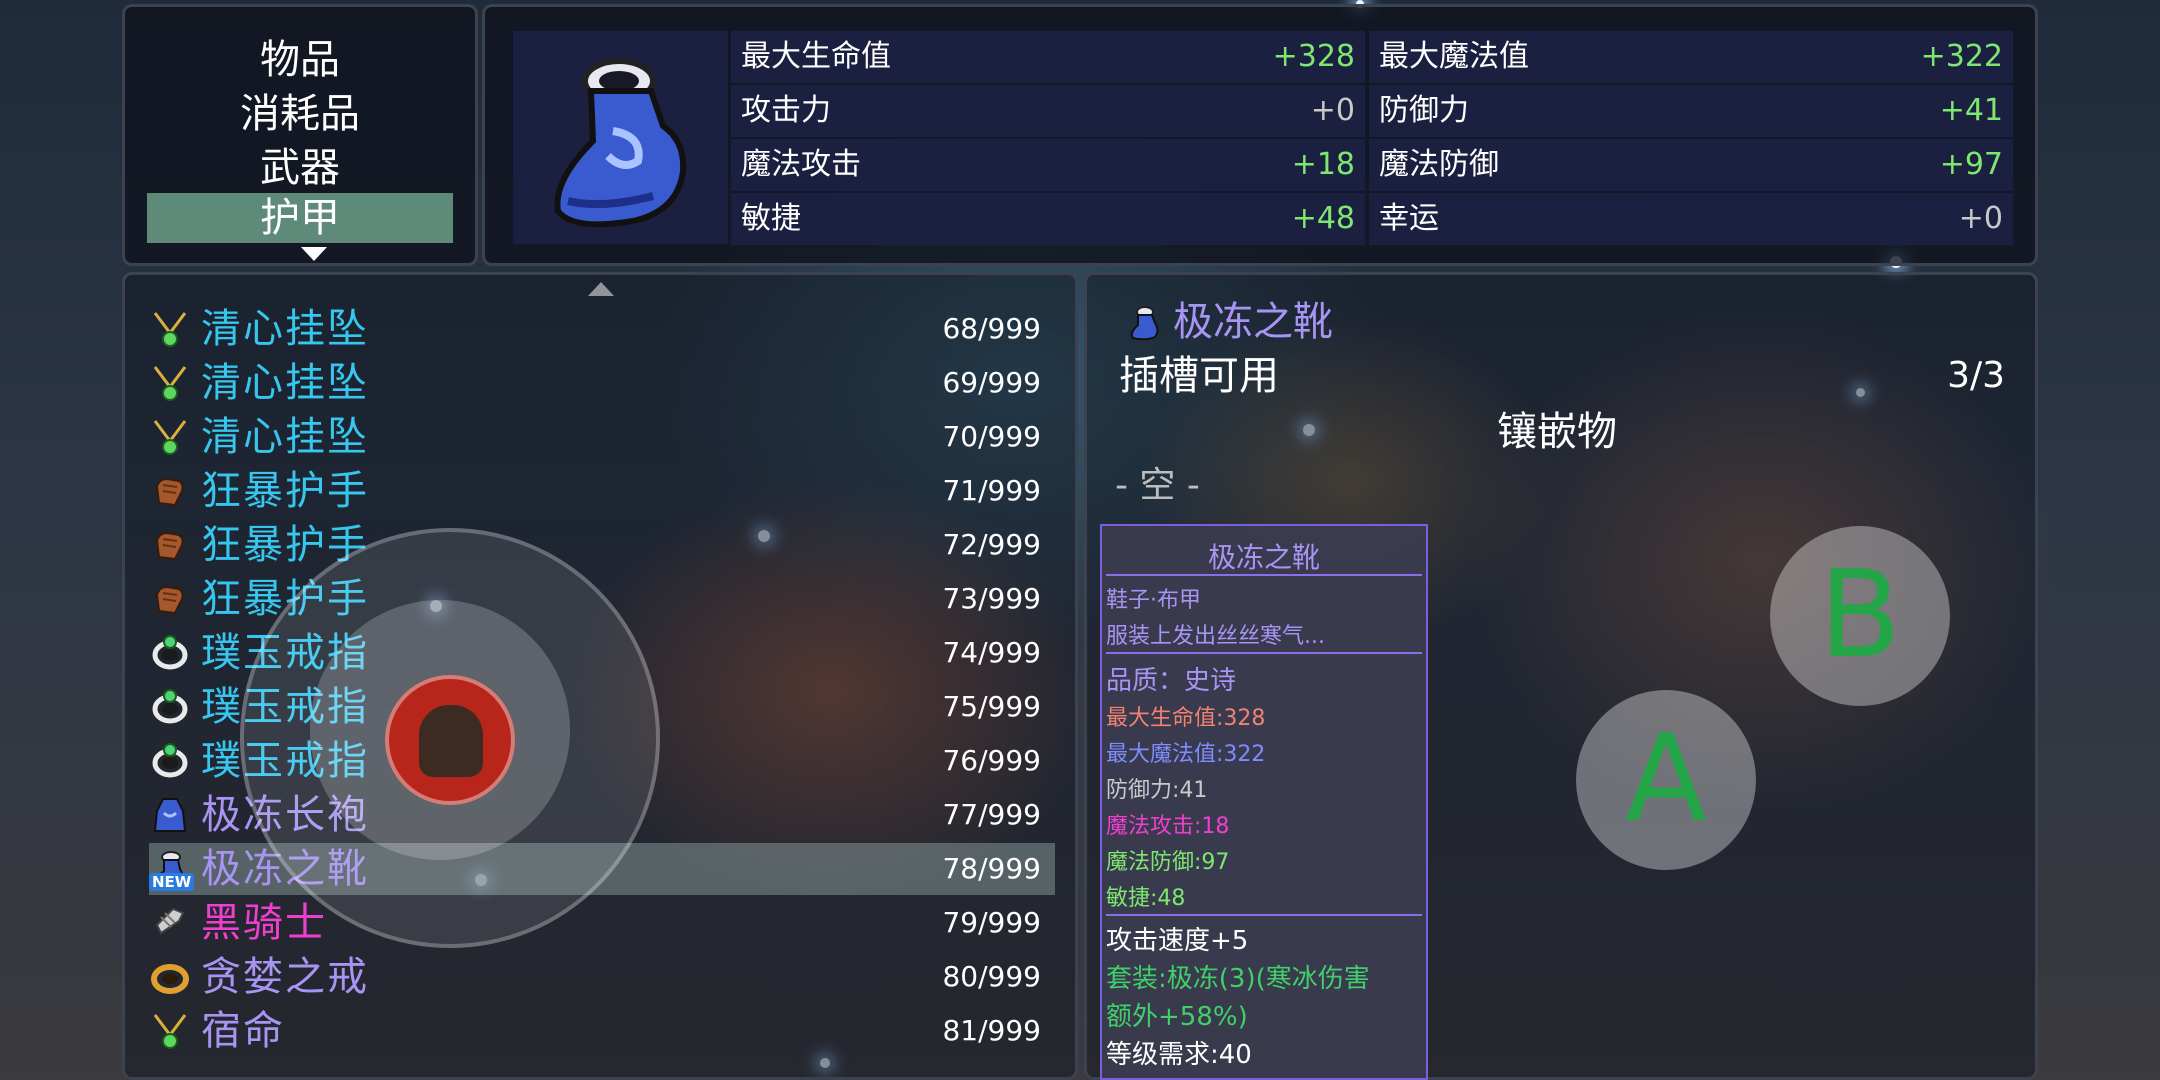 This screenshot has width=2160, height=1080. I want to click on stat-row-agility: 敏捷 +48, so click(1048, 219).